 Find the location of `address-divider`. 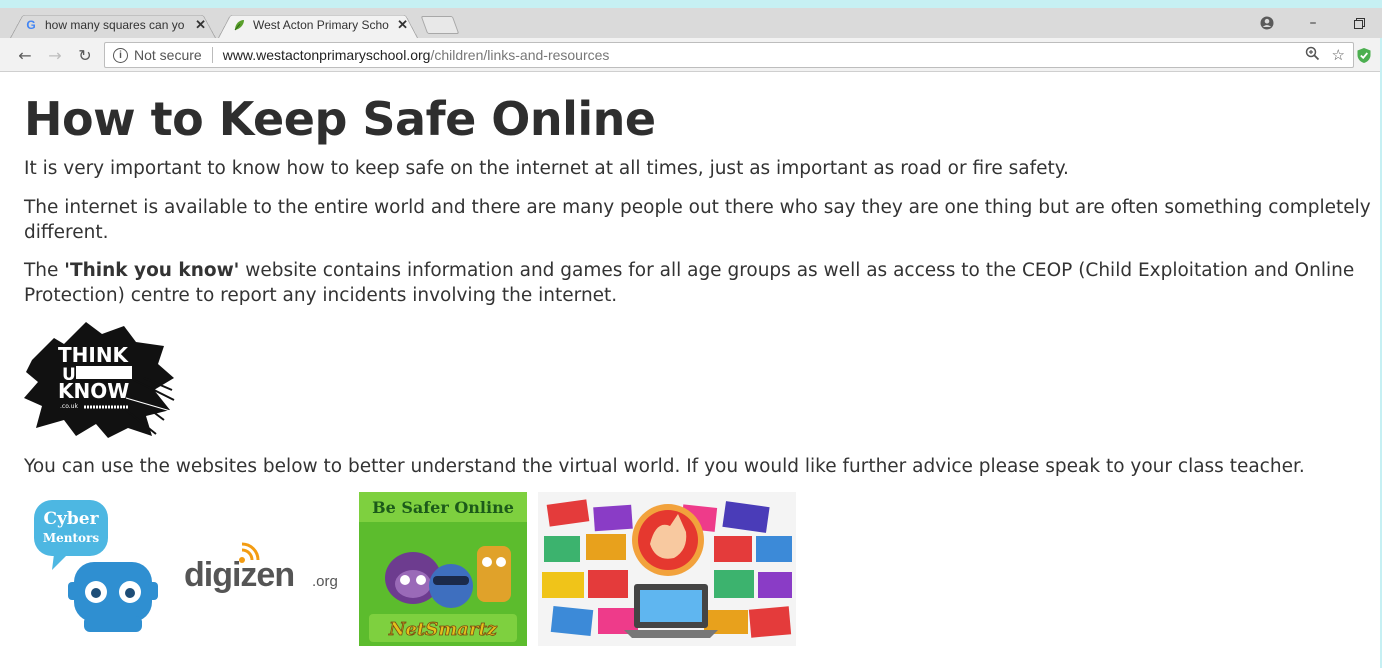

address-divider is located at coordinates (212, 55).